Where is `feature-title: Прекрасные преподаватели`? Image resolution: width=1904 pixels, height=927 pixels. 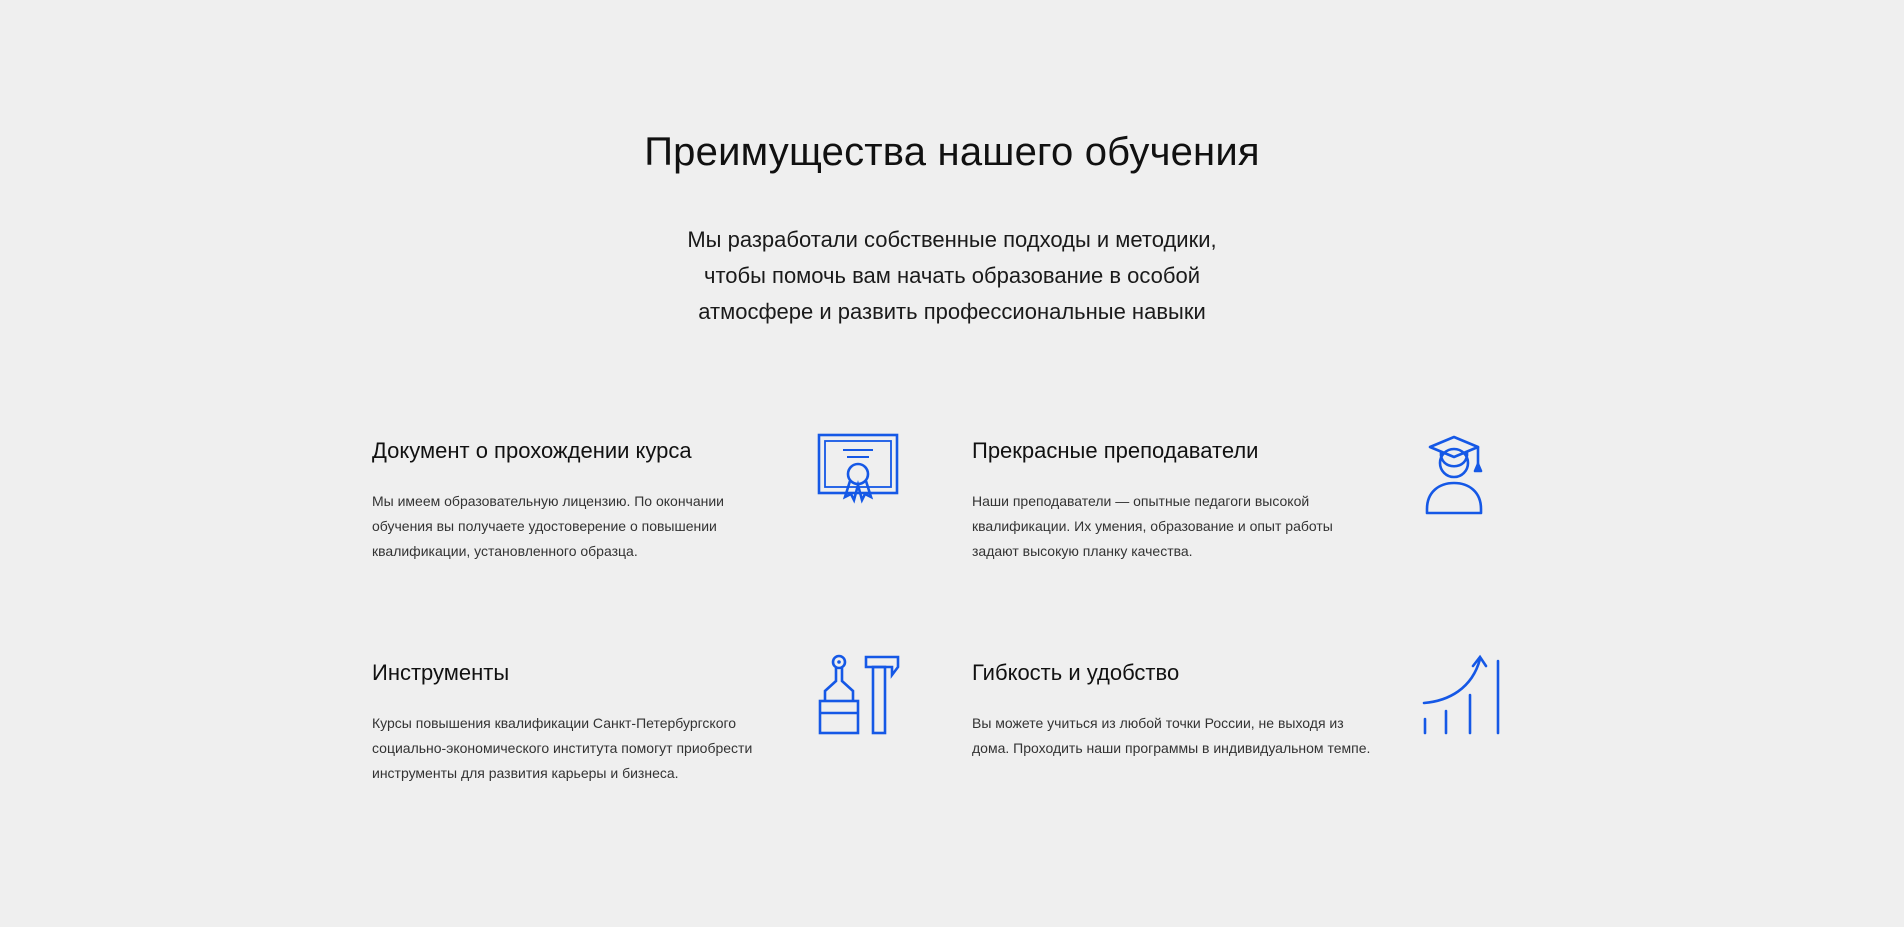
feature-title: Прекрасные преподаватели is located at coordinates (1115, 450).